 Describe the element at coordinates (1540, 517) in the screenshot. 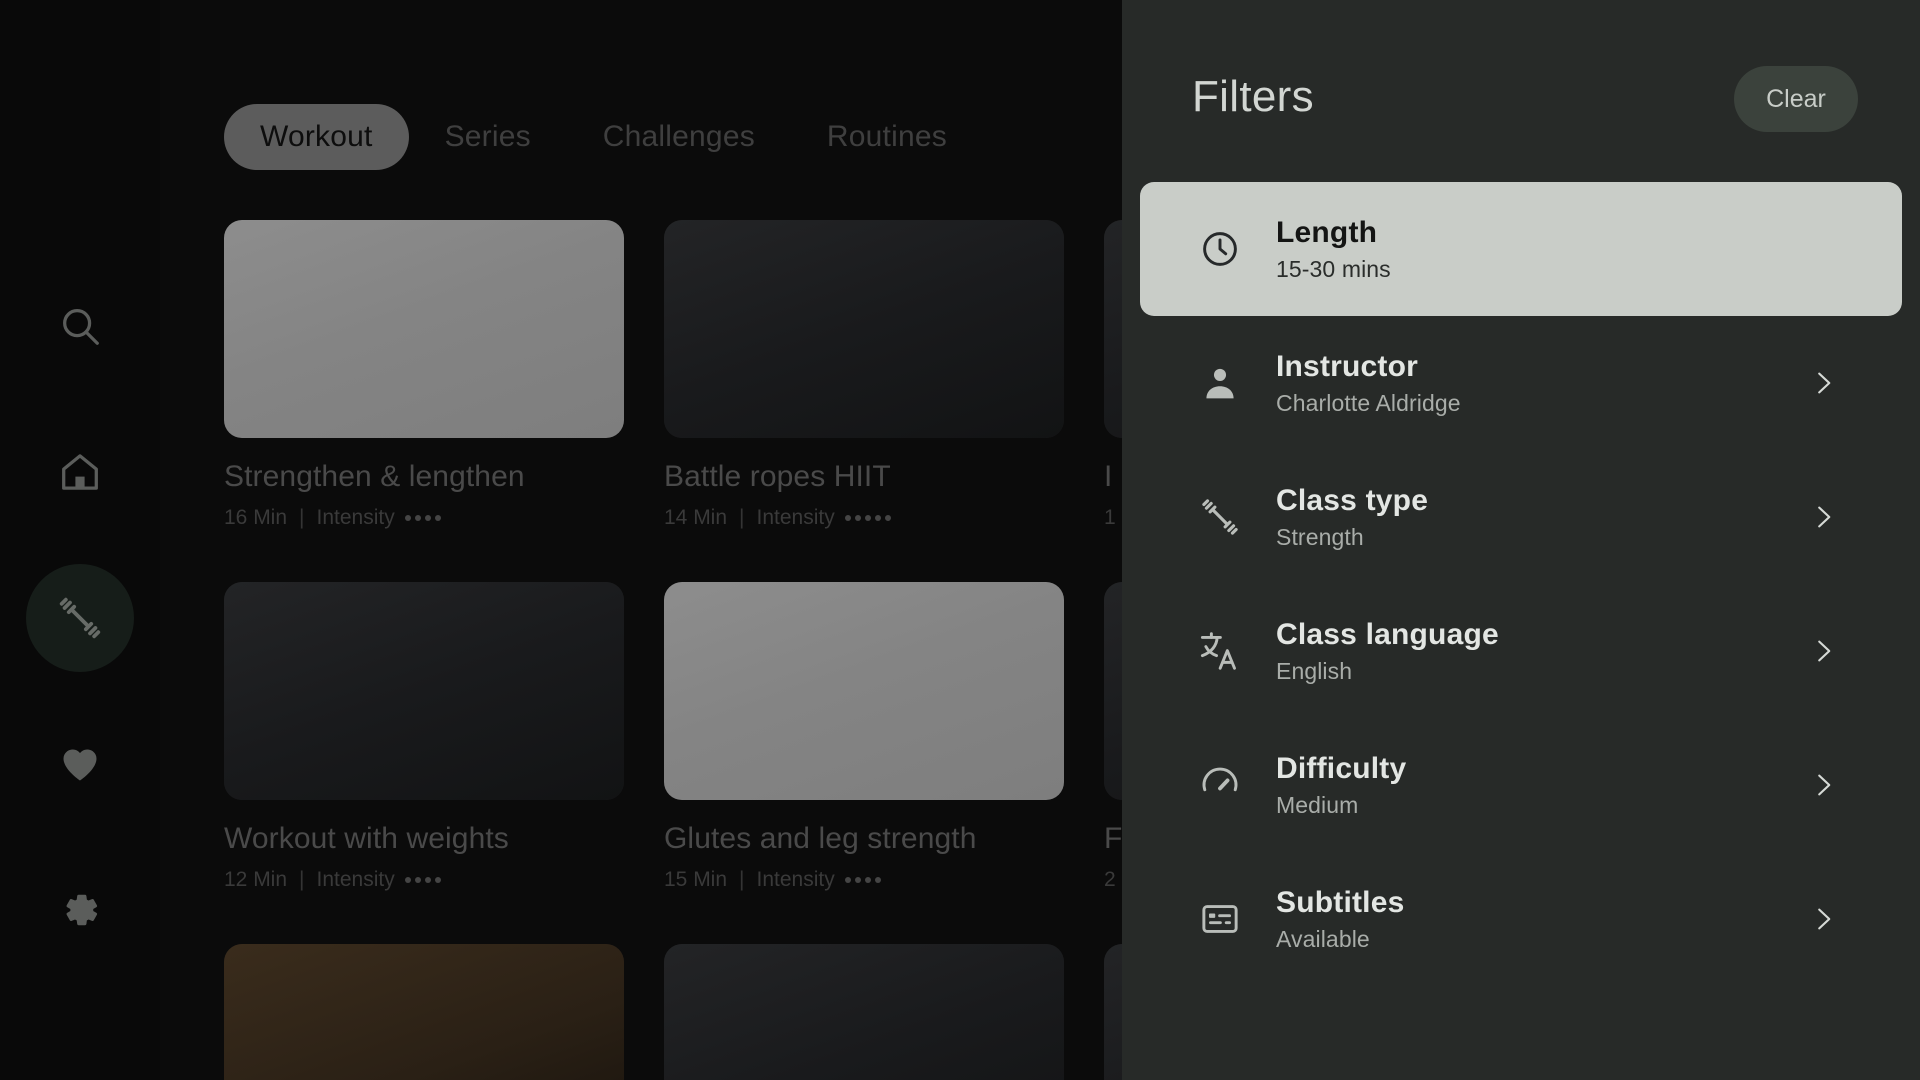

I see `filter-text: Class type Strength` at that location.